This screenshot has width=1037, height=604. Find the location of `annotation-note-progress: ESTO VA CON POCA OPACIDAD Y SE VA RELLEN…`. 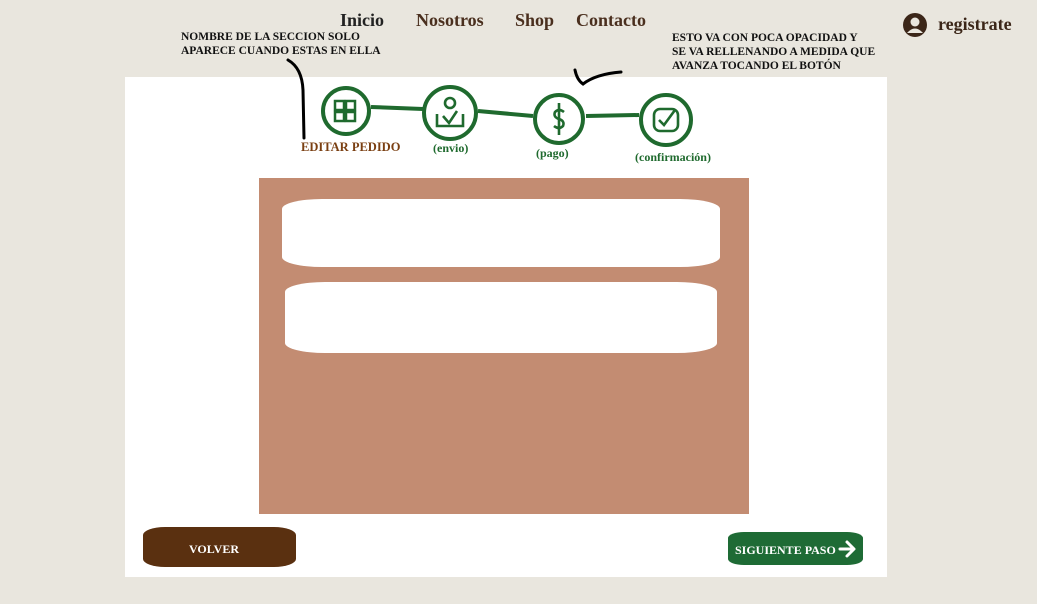

annotation-note-progress: ESTO VA CON POCA OPACIDAD Y SE VA RELLEN… is located at coordinates (774, 52).